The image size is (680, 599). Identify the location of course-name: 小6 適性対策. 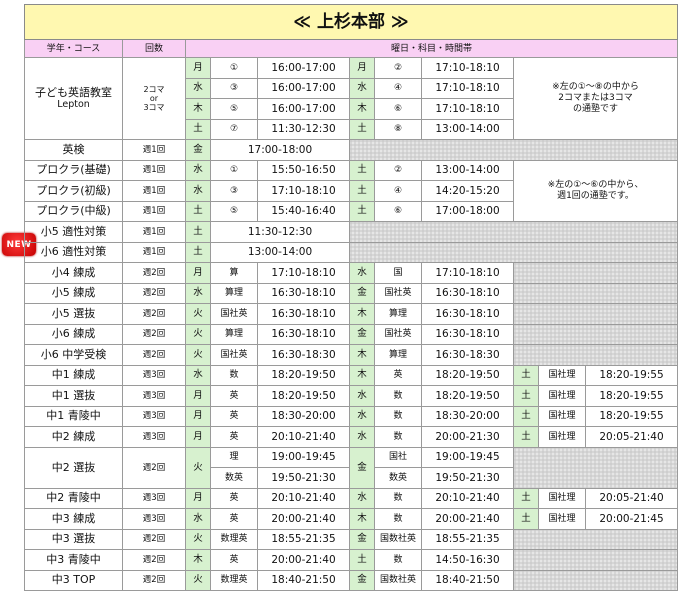
(73, 252).